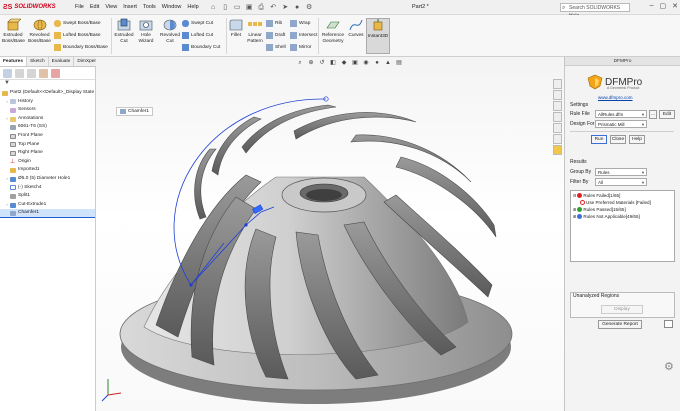 This screenshot has width=680, height=411. Describe the element at coordinates (557, 95) in the screenshot. I see `design-library-icon` at that location.